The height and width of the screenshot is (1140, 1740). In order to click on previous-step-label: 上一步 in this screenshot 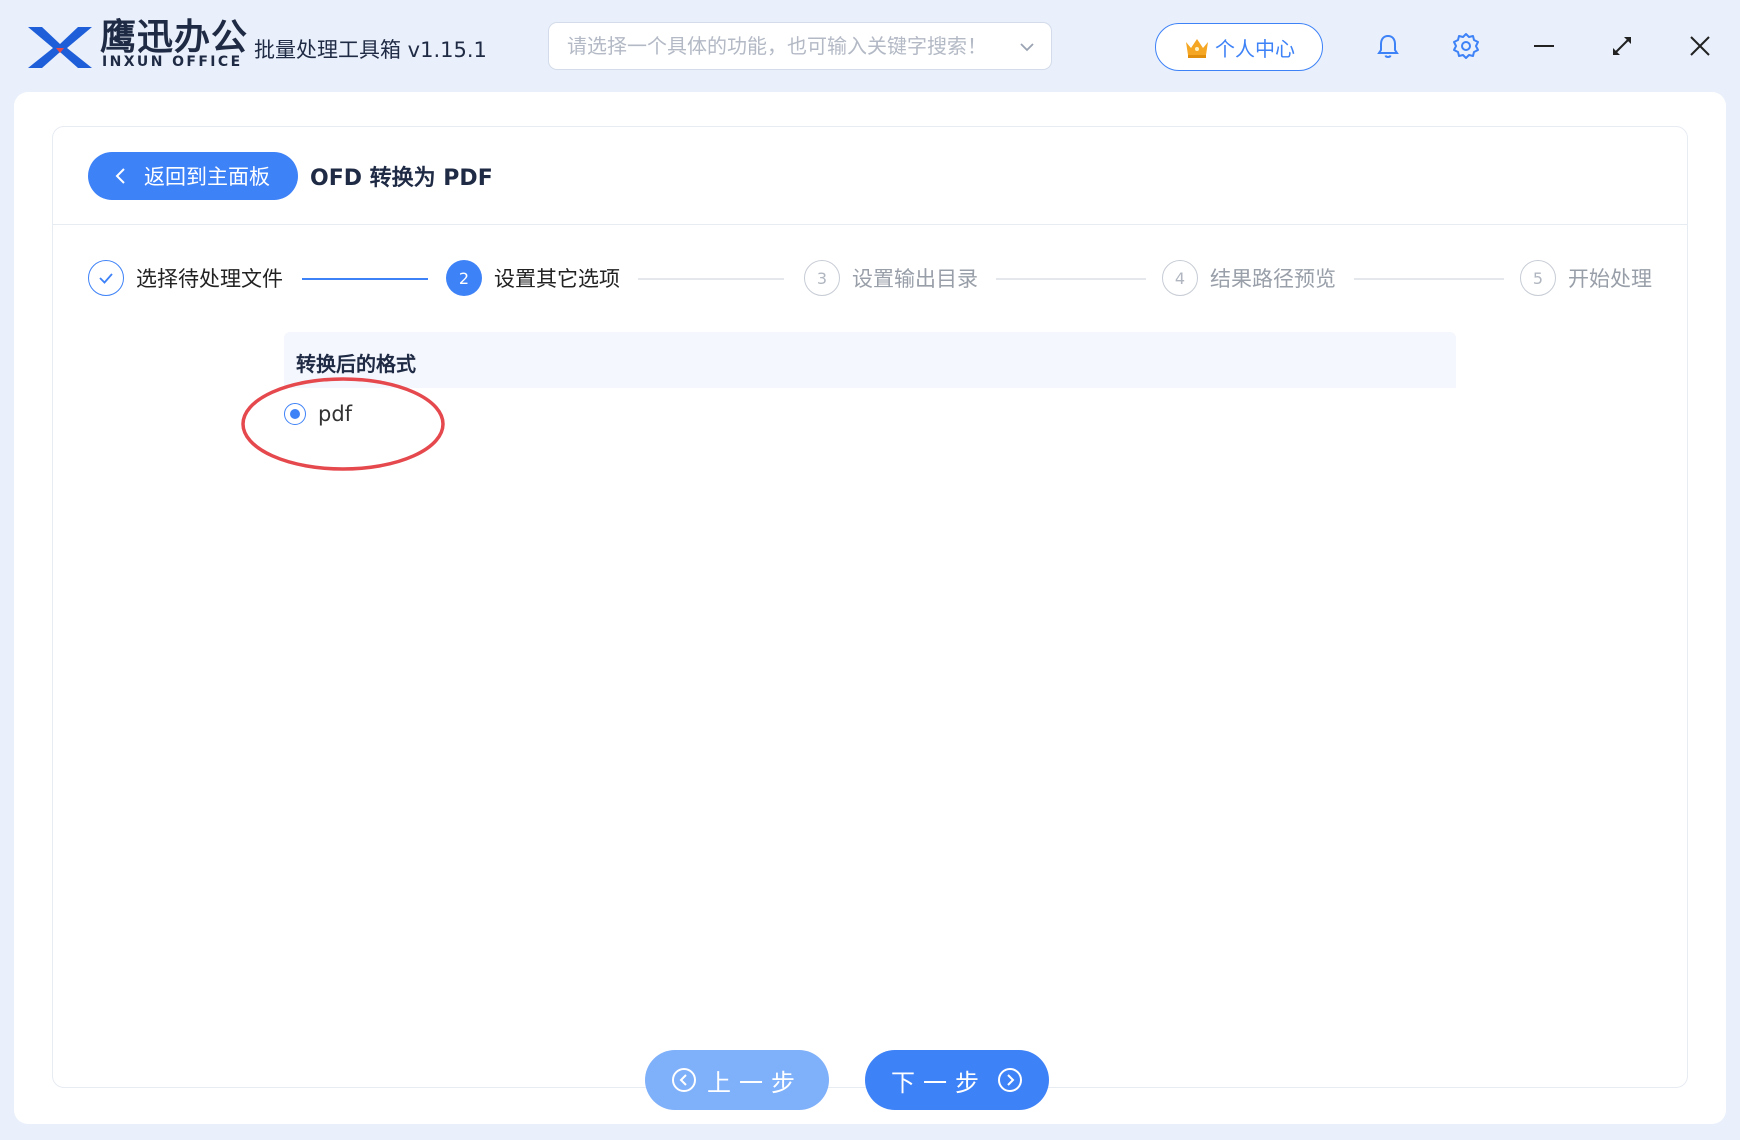, I will do `click(755, 1082)`.